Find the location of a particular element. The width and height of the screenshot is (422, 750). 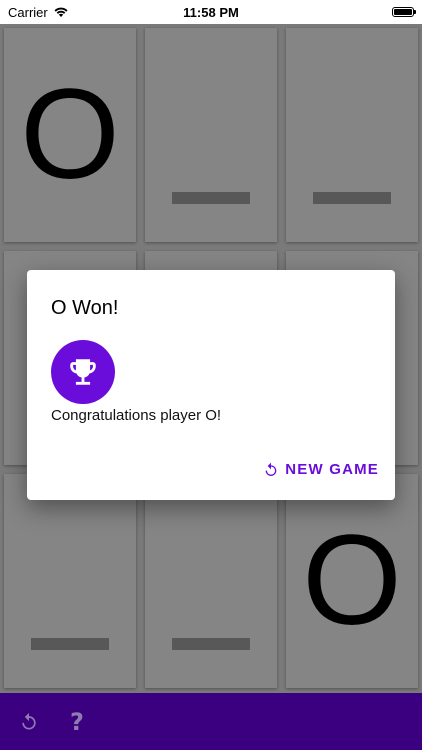

status-left: Carrier is located at coordinates (38, 12).